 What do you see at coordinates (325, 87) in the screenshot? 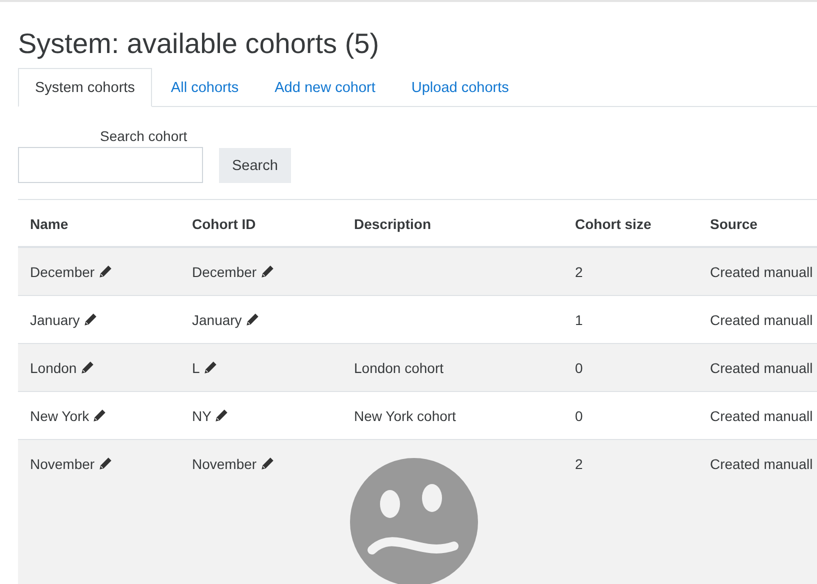
I see `tab: Add new cohort` at bounding box center [325, 87].